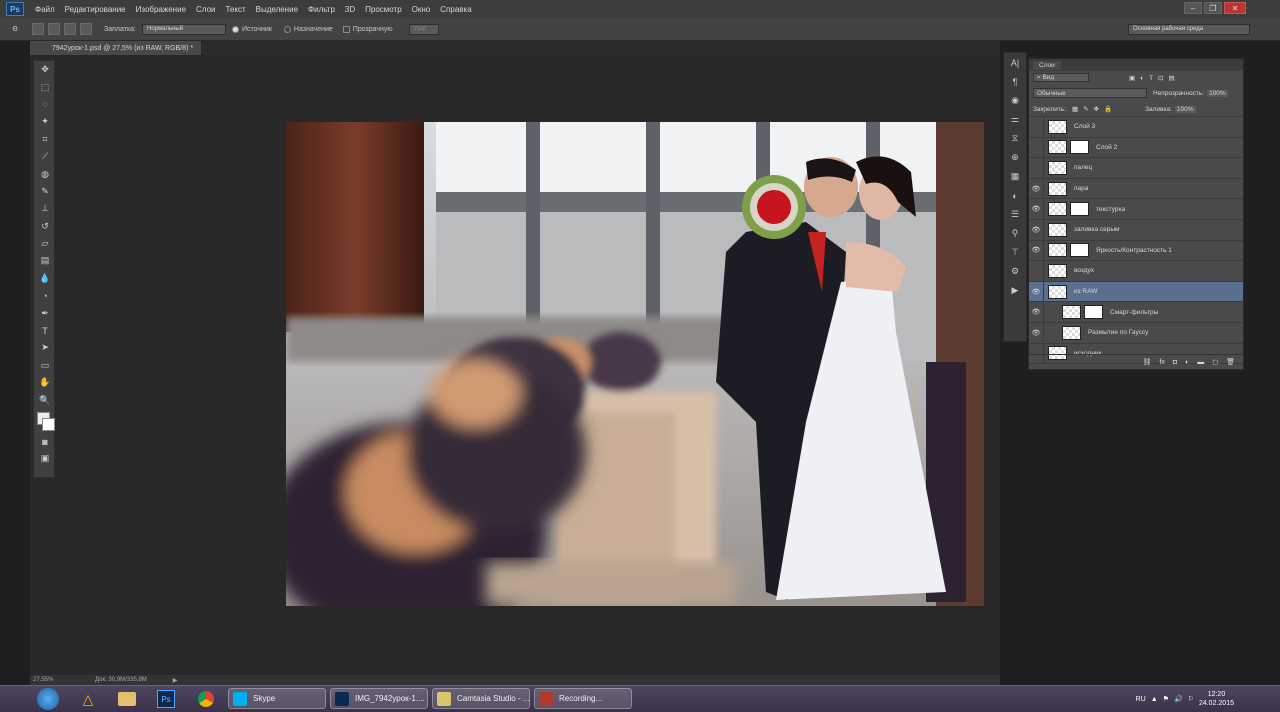  What do you see at coordinates (50, 680) in the screenshot?
I see `zoom-level: 27,55%` at bounding box center [50, 680].